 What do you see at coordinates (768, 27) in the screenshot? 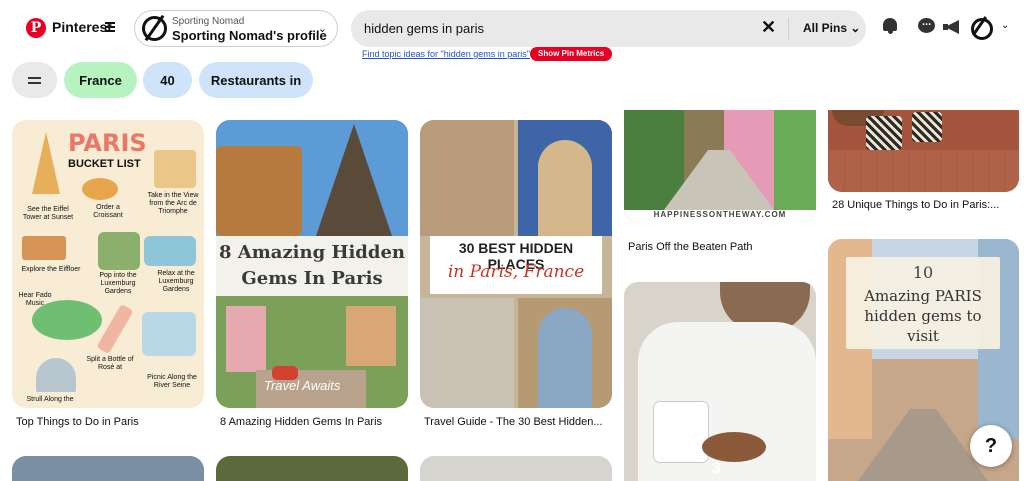
I see `clear-search-icon: ✕` at bounding box center [768, 27].